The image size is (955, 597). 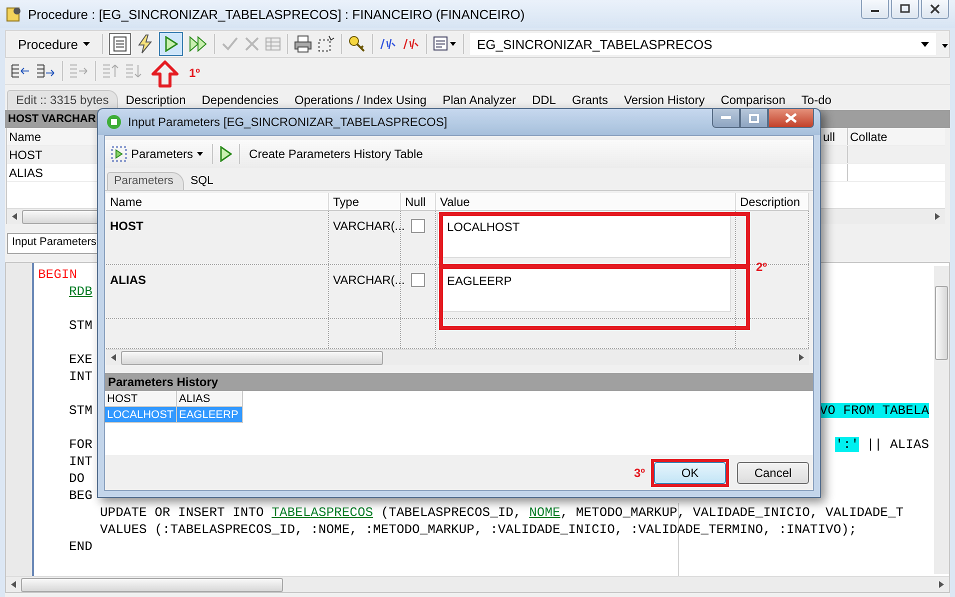 What do you see at coordinates (141, 399) in the screenshot?
I see `column-header: HOST` at bounding box center [141, 399].